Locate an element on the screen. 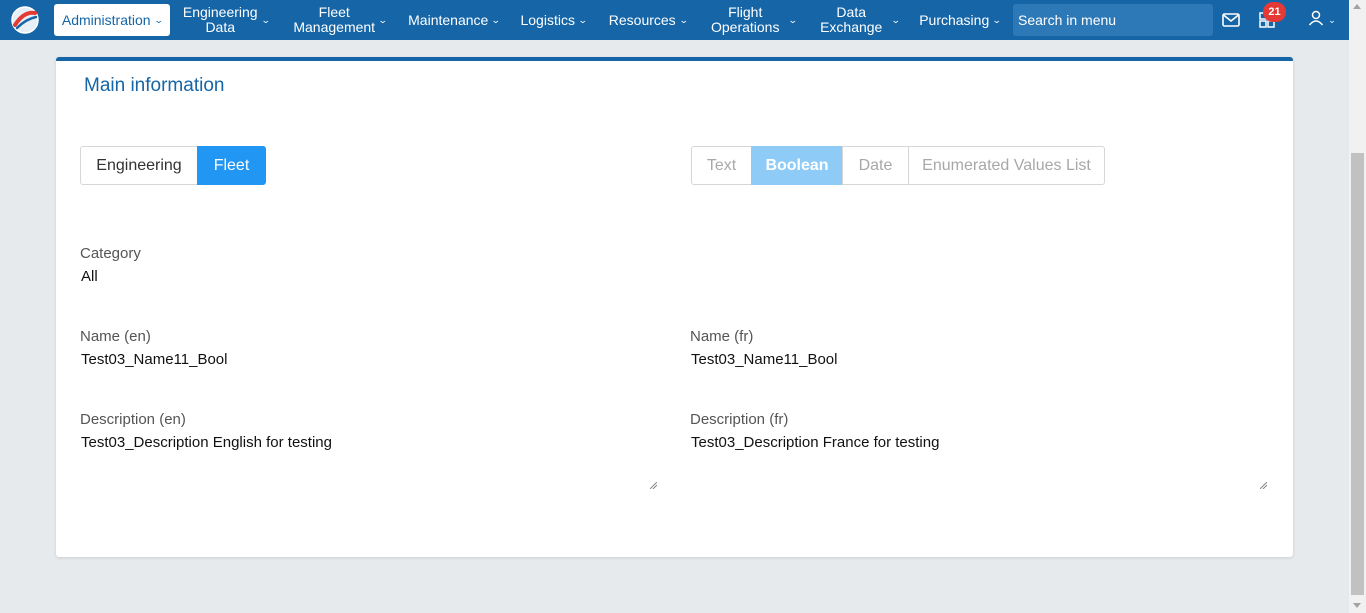 This screenshot has height=613, width=1366. nav-engineering-data-label: Engineering Data is located at coordinates (220, 19).